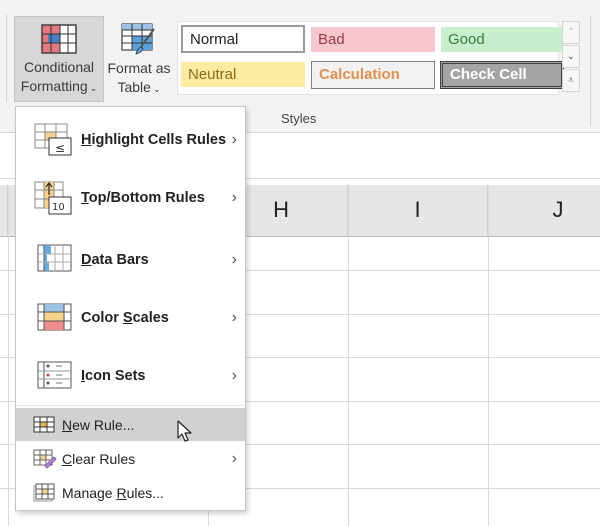 The height and width of the screenshot is (526, 600). Describe the element at coordinates (59, 39) in the screenshot. I see `conditional-formatting-icon` at that location.